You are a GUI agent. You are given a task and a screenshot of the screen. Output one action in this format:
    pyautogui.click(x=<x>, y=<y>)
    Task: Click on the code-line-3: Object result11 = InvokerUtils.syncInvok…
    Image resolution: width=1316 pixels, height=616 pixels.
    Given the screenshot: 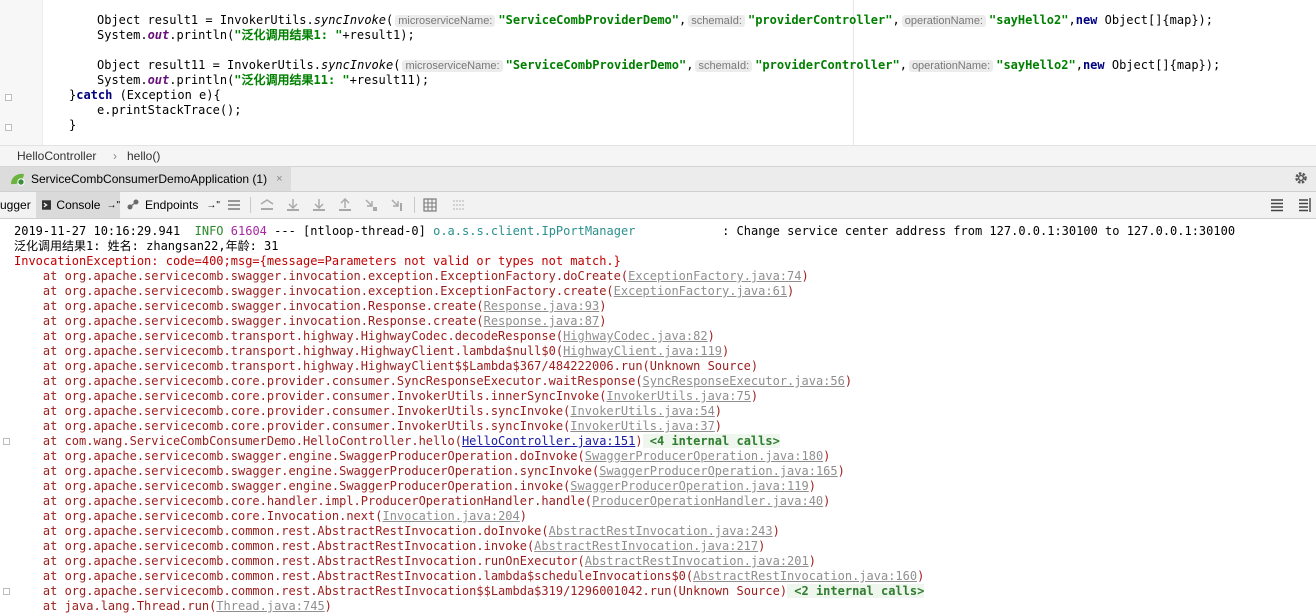 What is the action you would take?
    pyautogui.click(x=658, y=65)
    